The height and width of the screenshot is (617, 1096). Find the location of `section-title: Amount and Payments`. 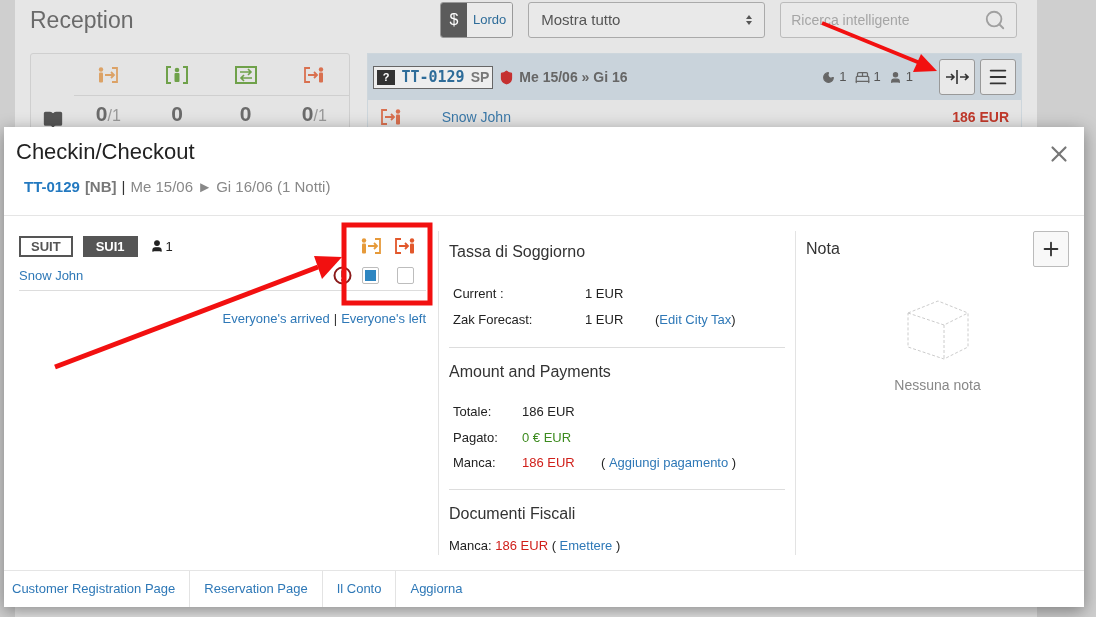

section-title: Amount and Payments is located at coordinates (530, 372).